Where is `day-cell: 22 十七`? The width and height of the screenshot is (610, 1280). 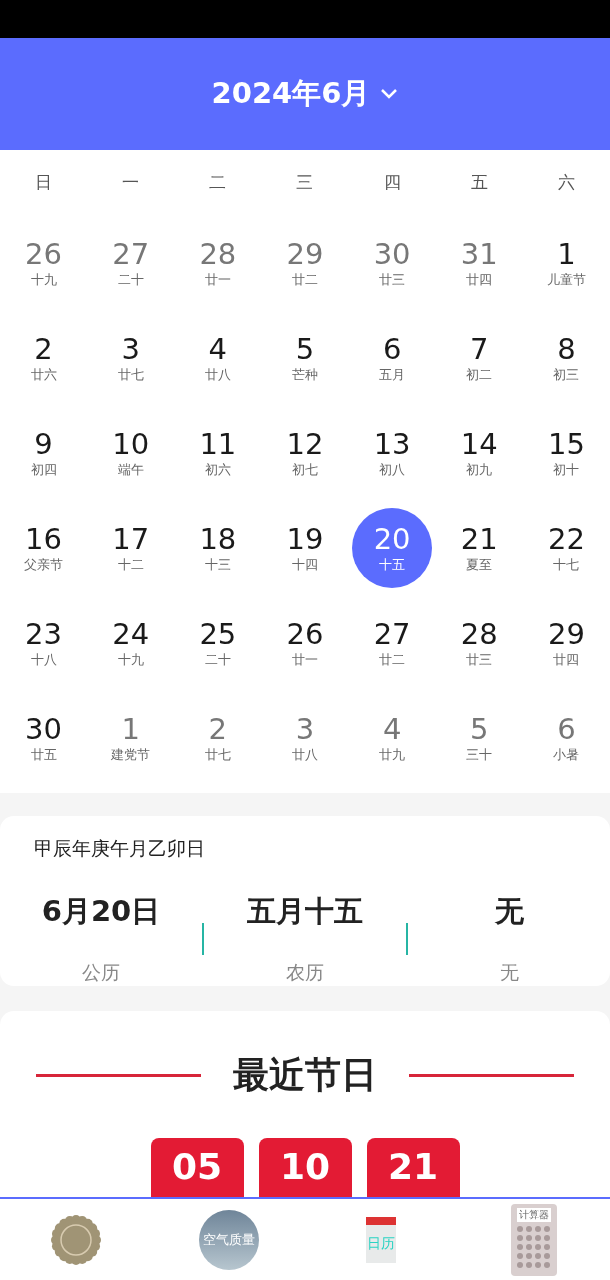
day-cell: 22 十七 is located at coordinates (566, 547).